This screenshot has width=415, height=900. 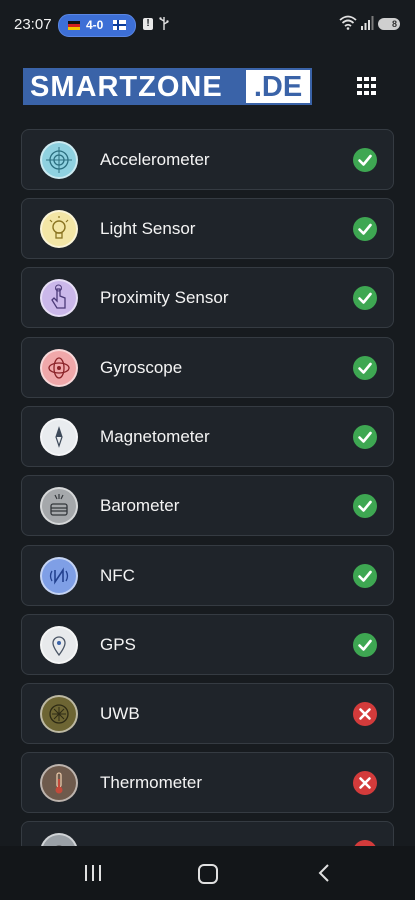 I want to click on logo-tld-text: .DE, so click(x=278, y=87).